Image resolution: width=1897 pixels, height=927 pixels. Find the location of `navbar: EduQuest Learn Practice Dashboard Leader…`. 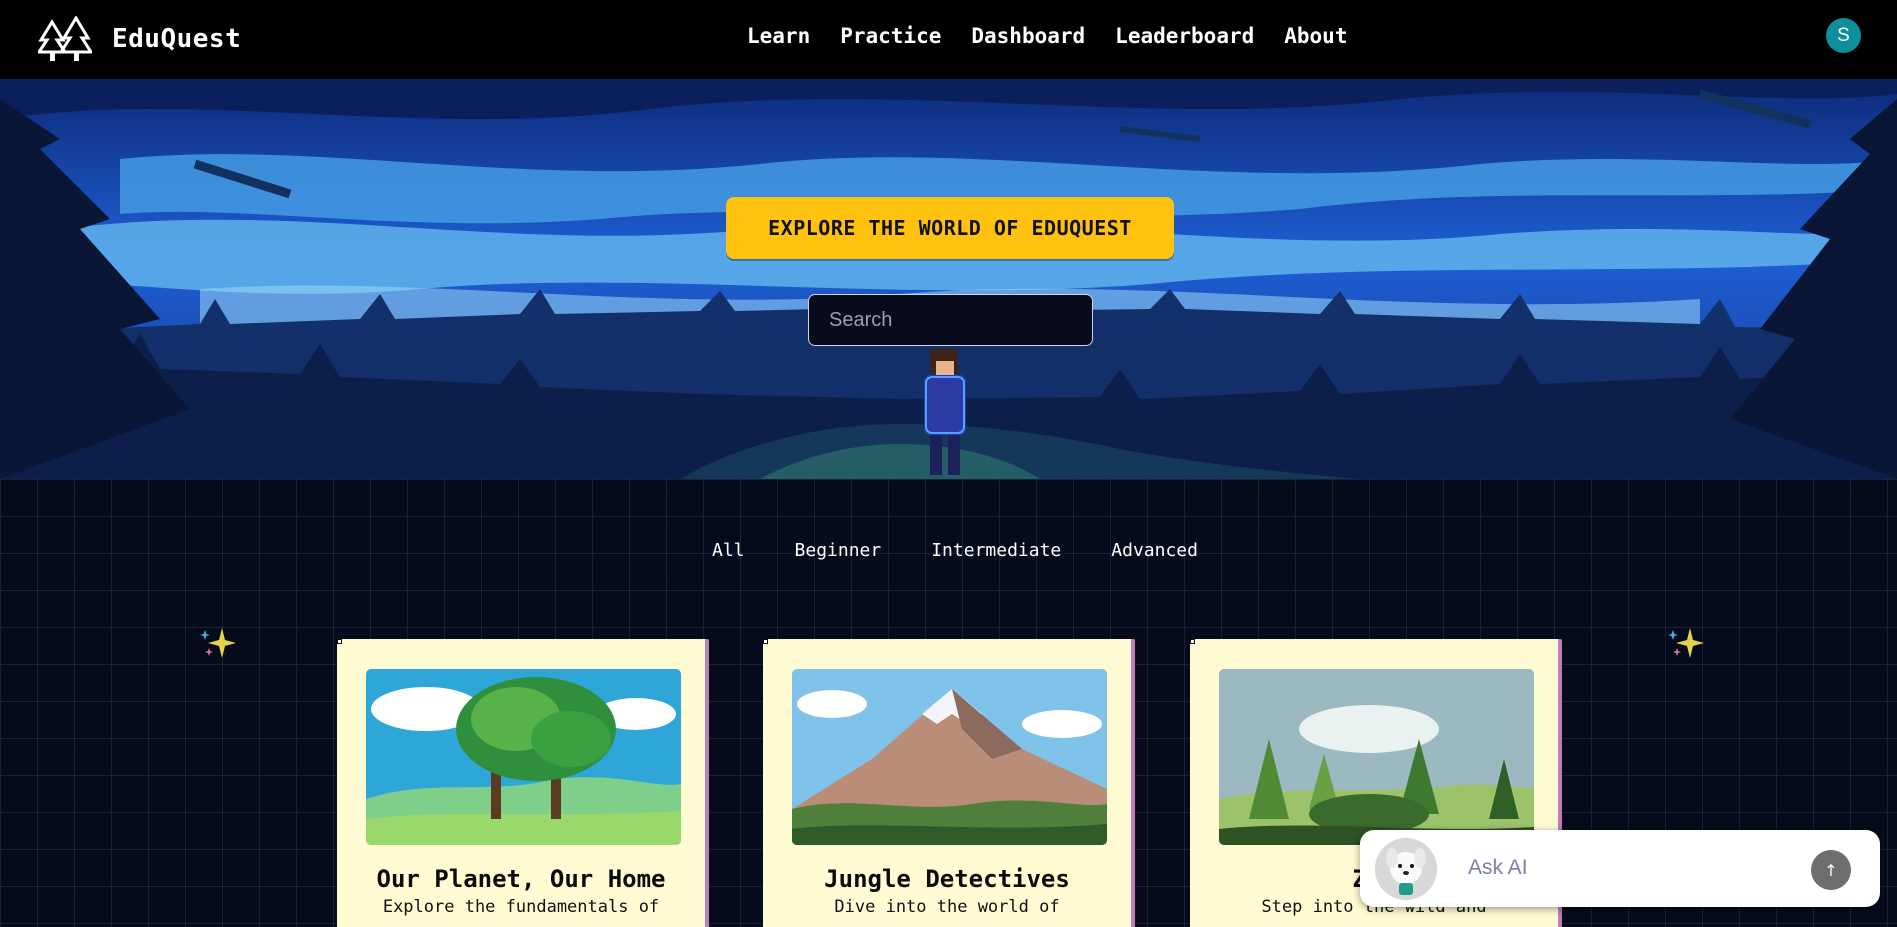

navbar: EduQuest Learn Practice Dashboard Leader… is located at coordinates (948, 39).